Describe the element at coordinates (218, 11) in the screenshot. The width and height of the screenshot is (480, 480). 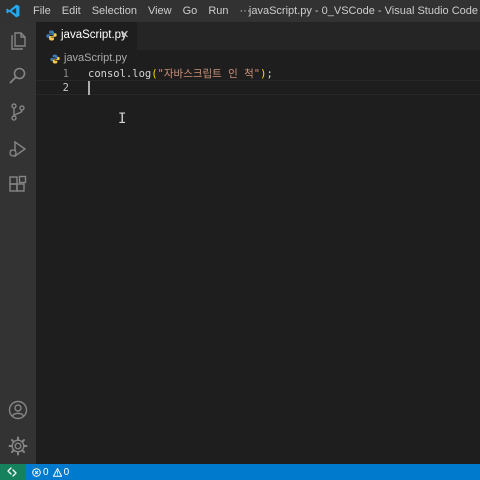
I see `menu-run: Run` at that location.